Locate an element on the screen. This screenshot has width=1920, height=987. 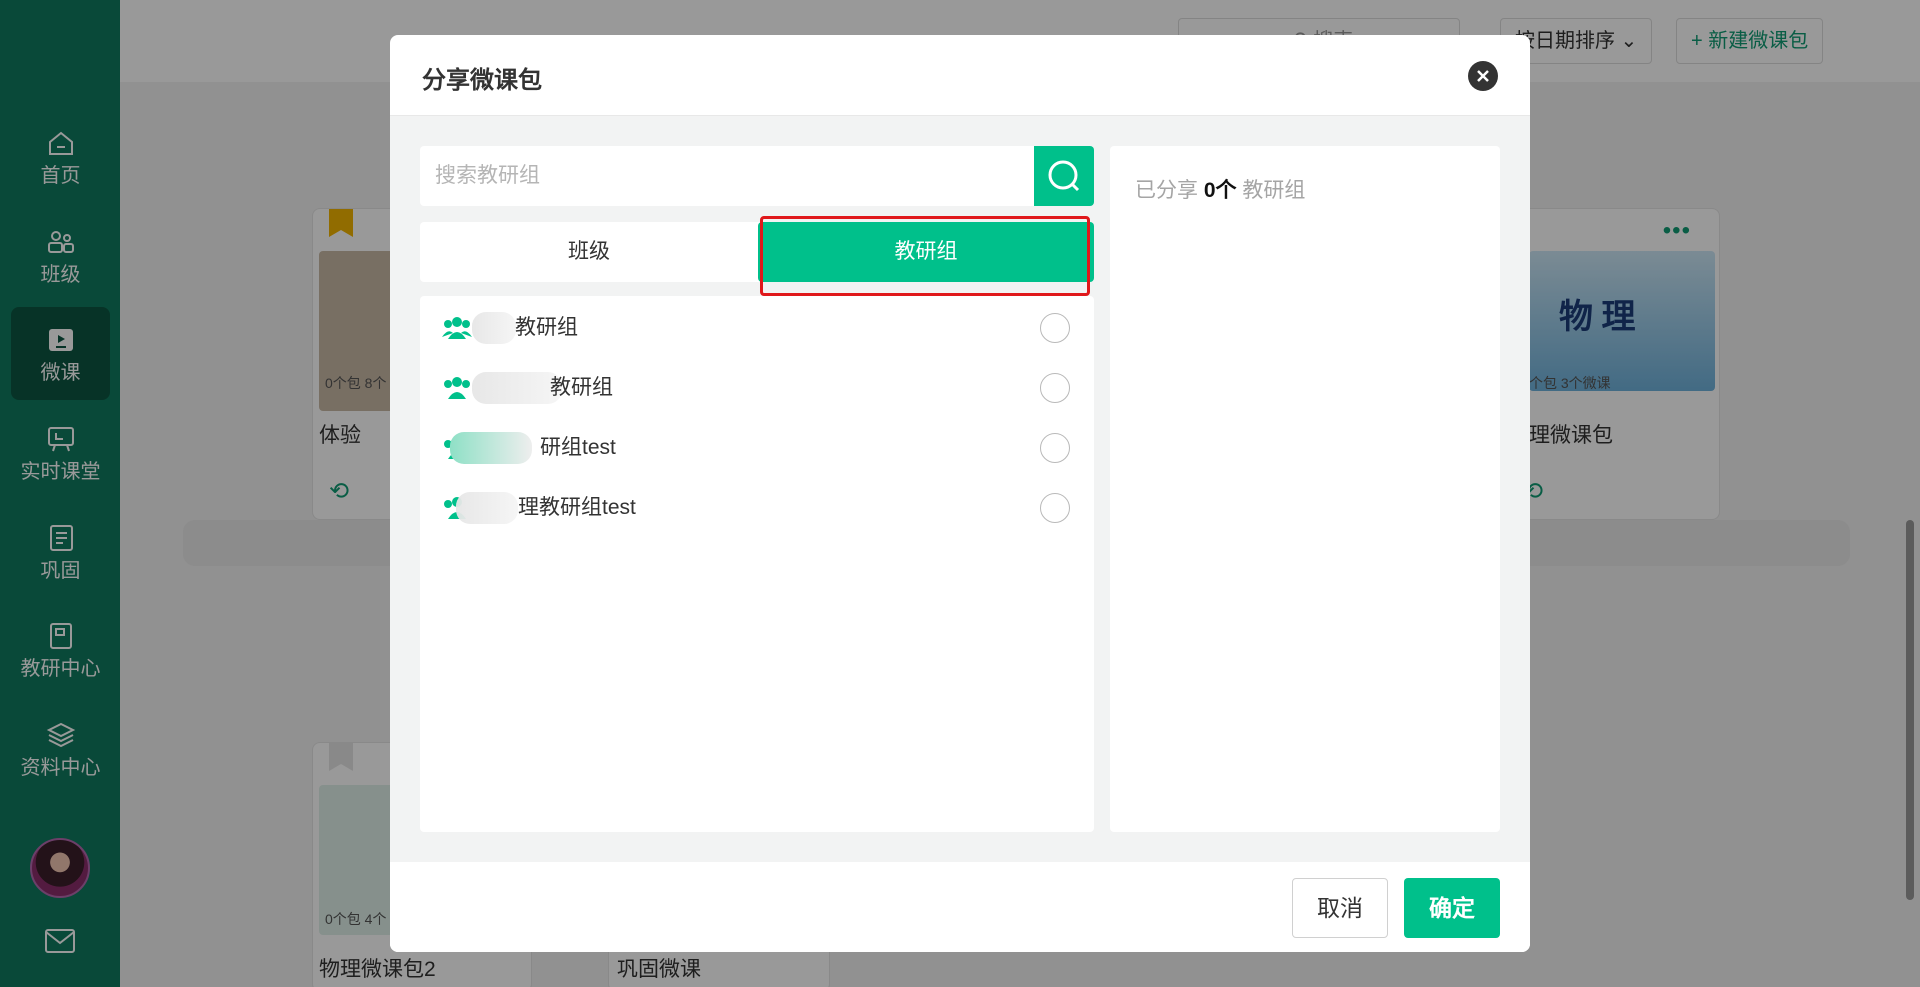
shared-count: 0个 is located at coordinates (1220, 190).